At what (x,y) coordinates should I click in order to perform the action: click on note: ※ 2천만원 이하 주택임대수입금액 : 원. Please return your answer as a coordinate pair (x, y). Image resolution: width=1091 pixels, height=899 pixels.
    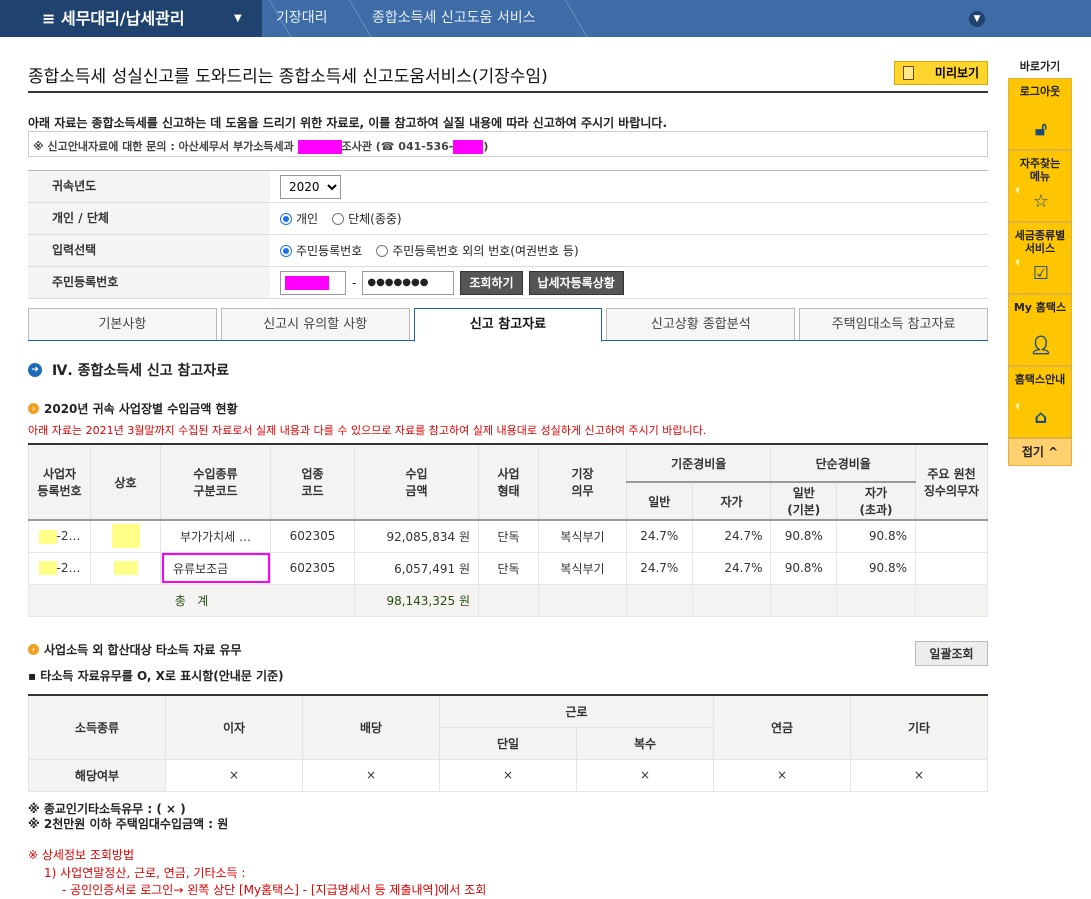
    Looking at the image, I should click on (128, 824).